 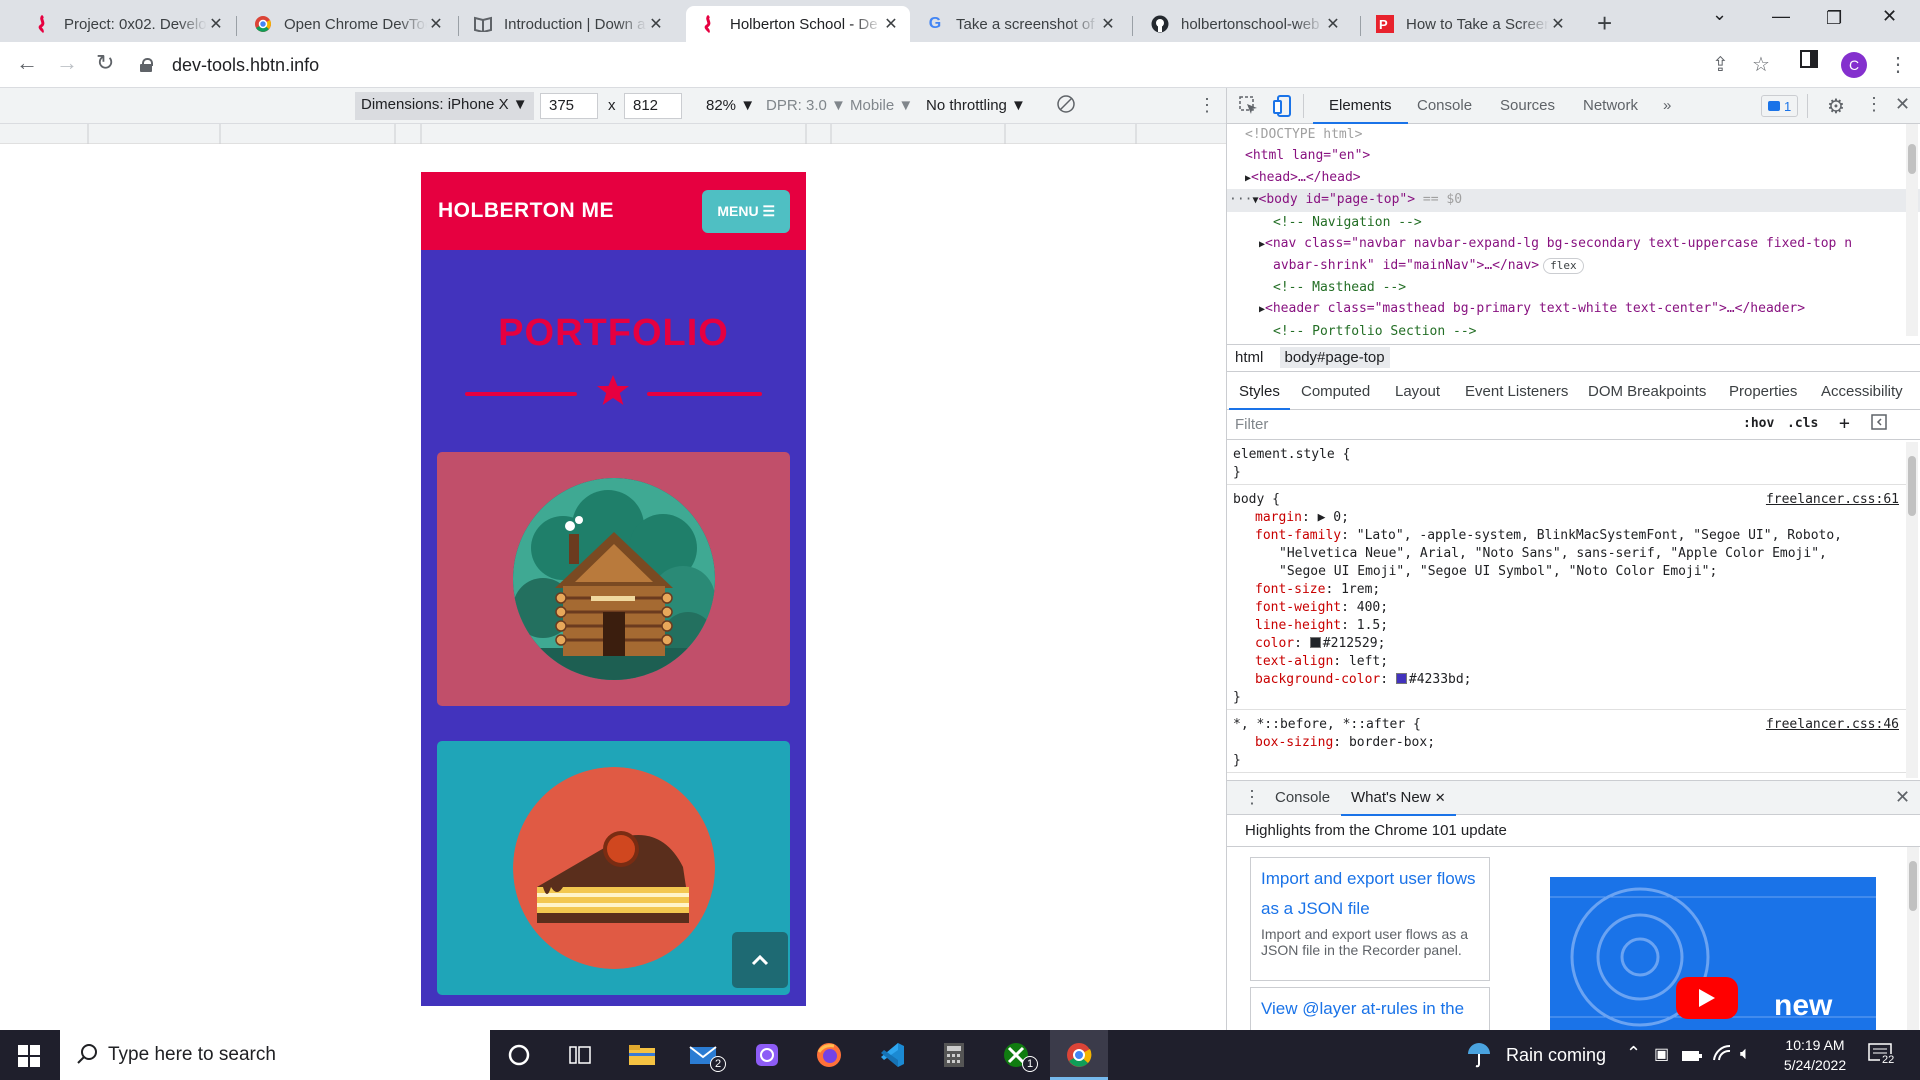 I want to click on style-declaration: background-color: #4233bd;, so click(x=1567, y=680).